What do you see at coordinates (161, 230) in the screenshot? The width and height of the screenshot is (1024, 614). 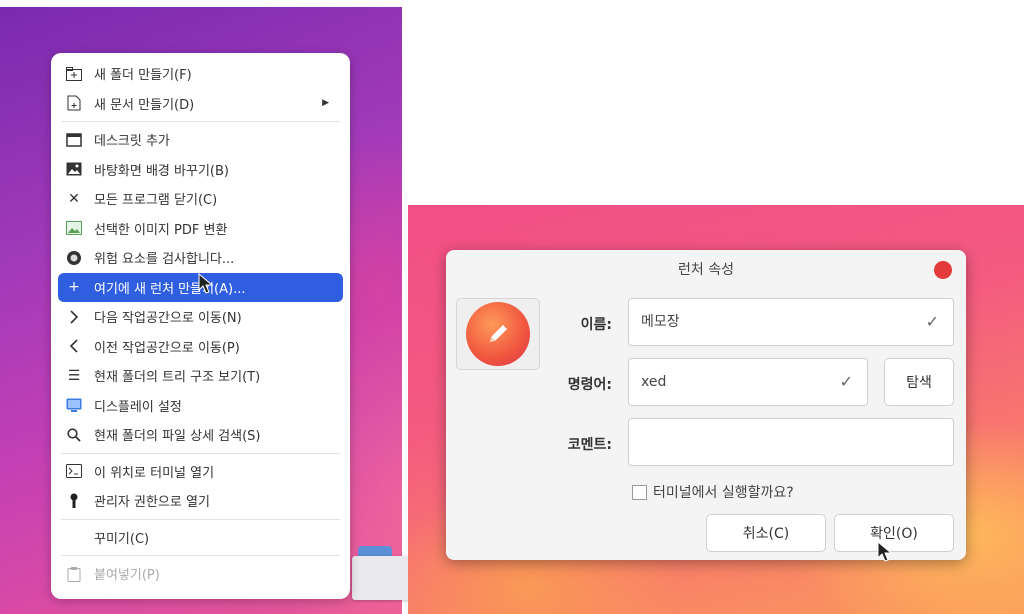 I see `menu-item-label: 선택한 이미지 PDF 변환` at bounding box center [161, 230].